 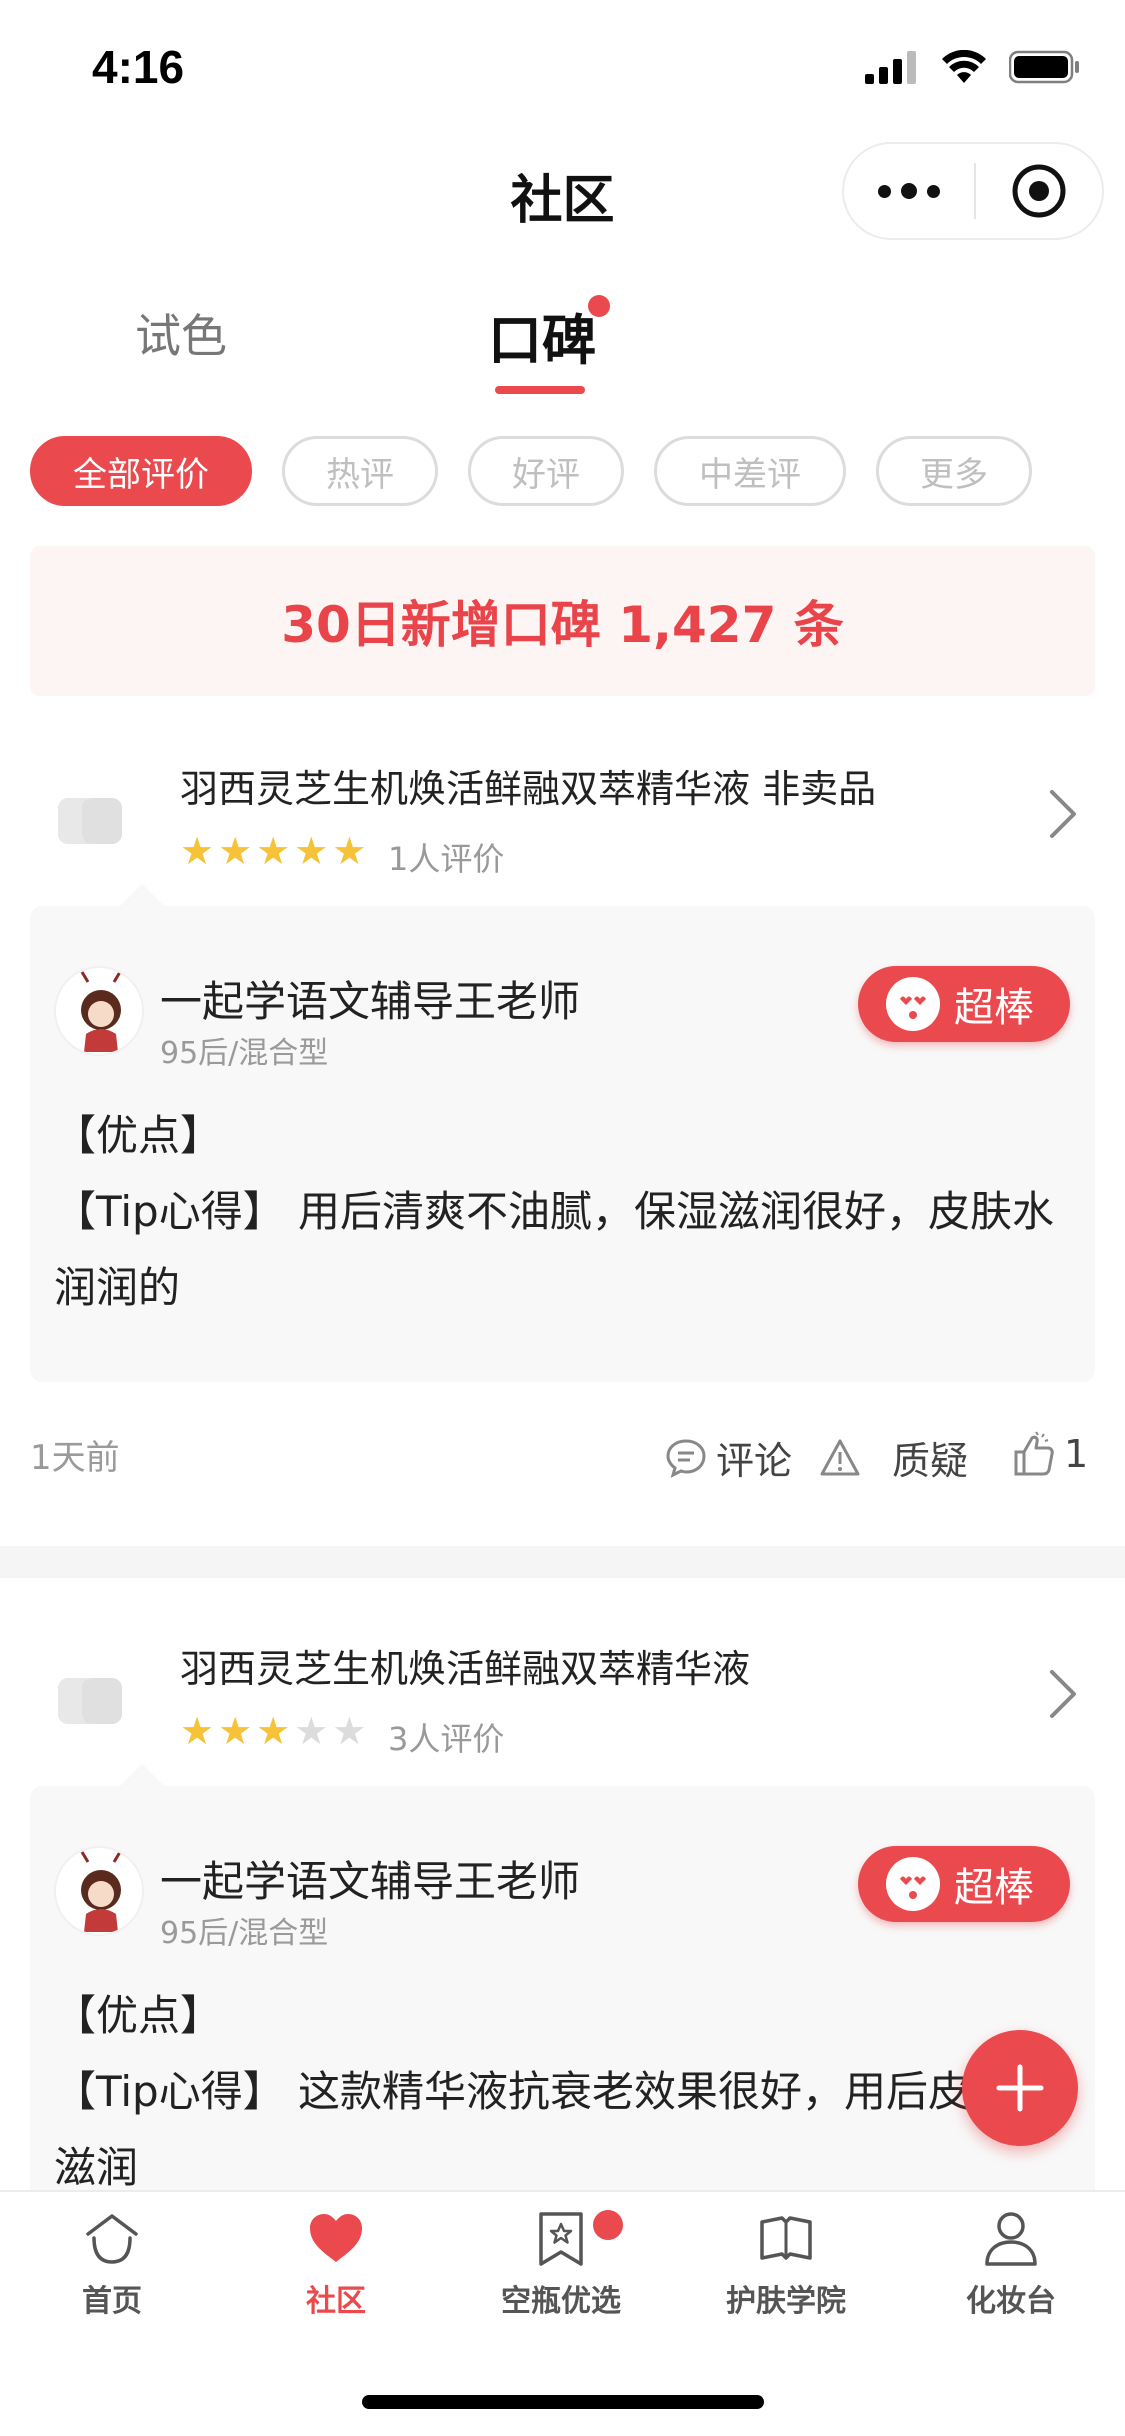 What do you see at coordinates (336, 2301) in the screenshot?
I see `tabbar-label: 社区` at bounding box center [336, 2301].